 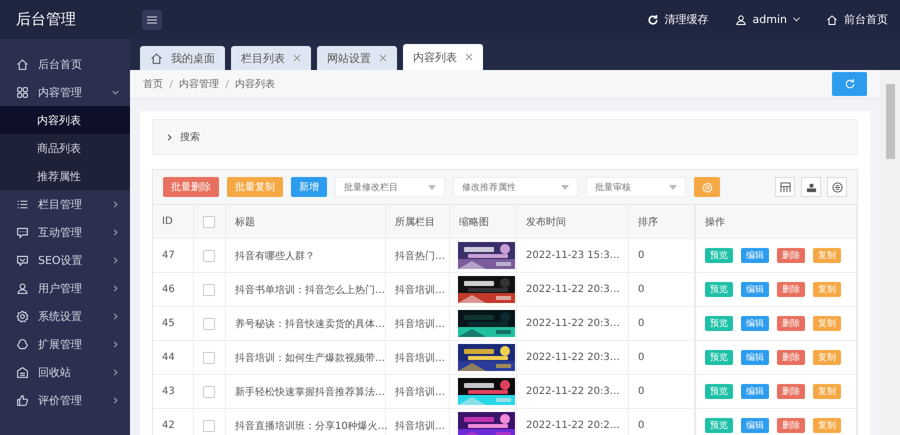 What do you see at coordinates (769, 19) in the screenshot?
I see `header-link: admin` at bounding box center [769, 19].